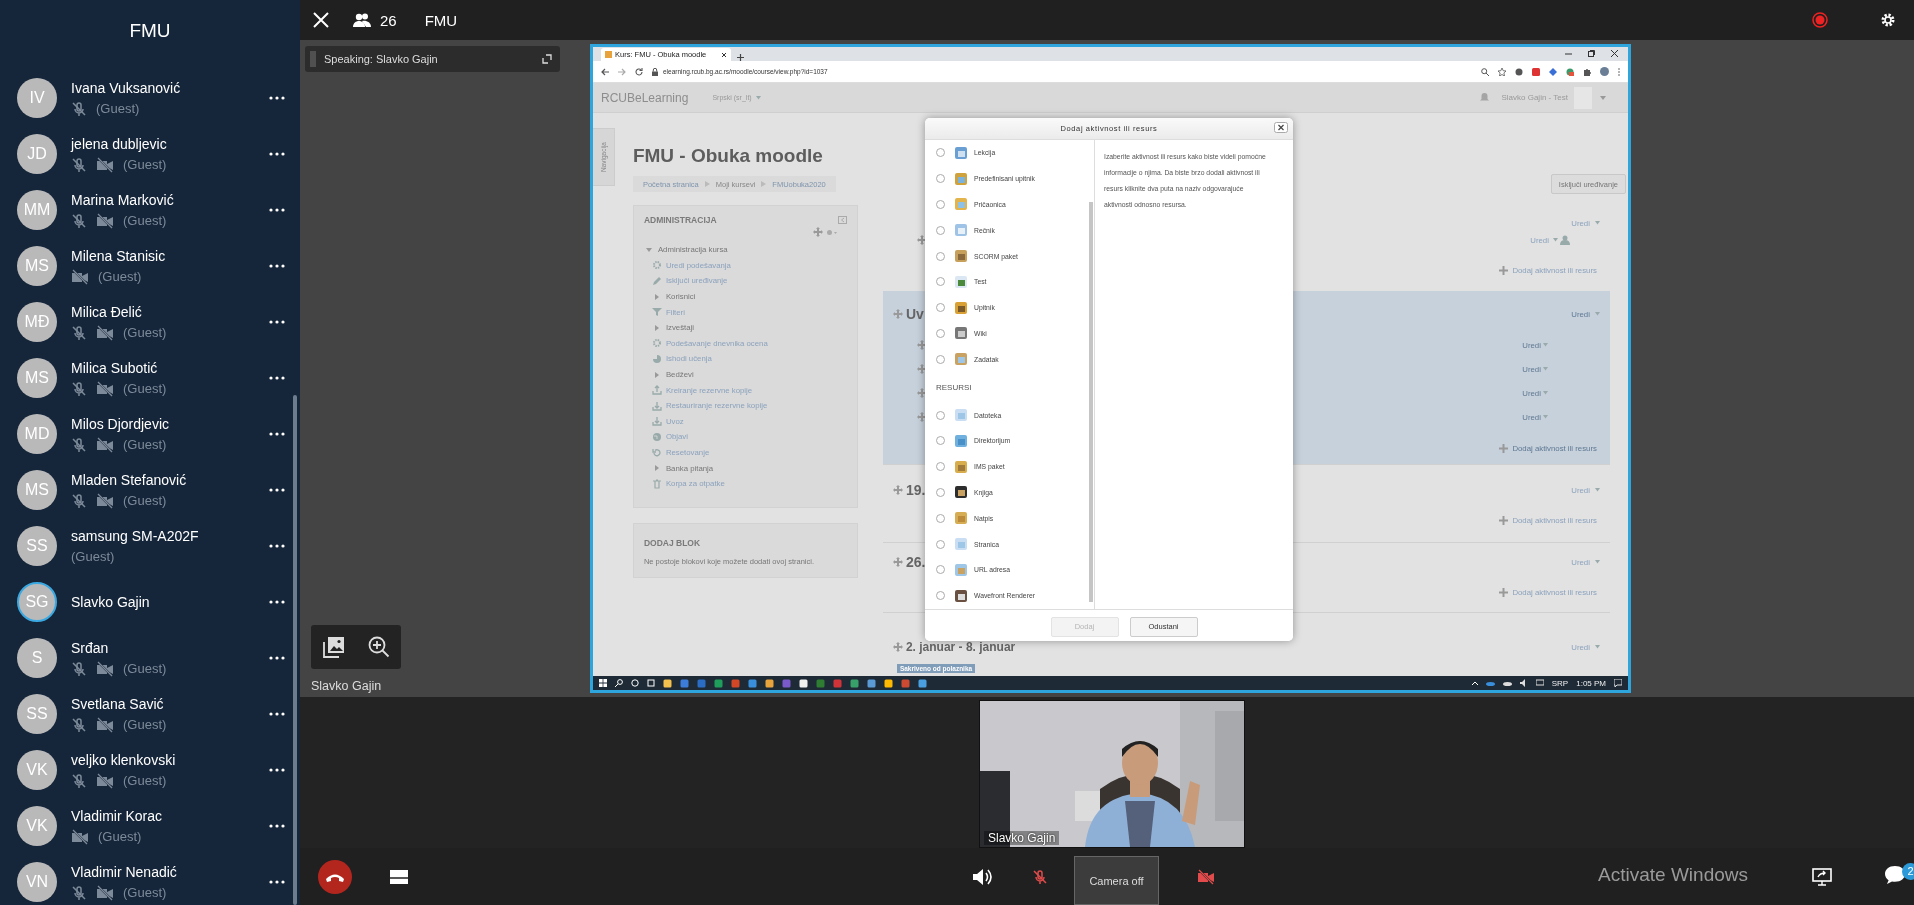 Image resolution: width=1914 pixels, height=905 pixels. Describe the element at coordinates (635, 683) in the screenshot. I see `circle-icon` at that location.